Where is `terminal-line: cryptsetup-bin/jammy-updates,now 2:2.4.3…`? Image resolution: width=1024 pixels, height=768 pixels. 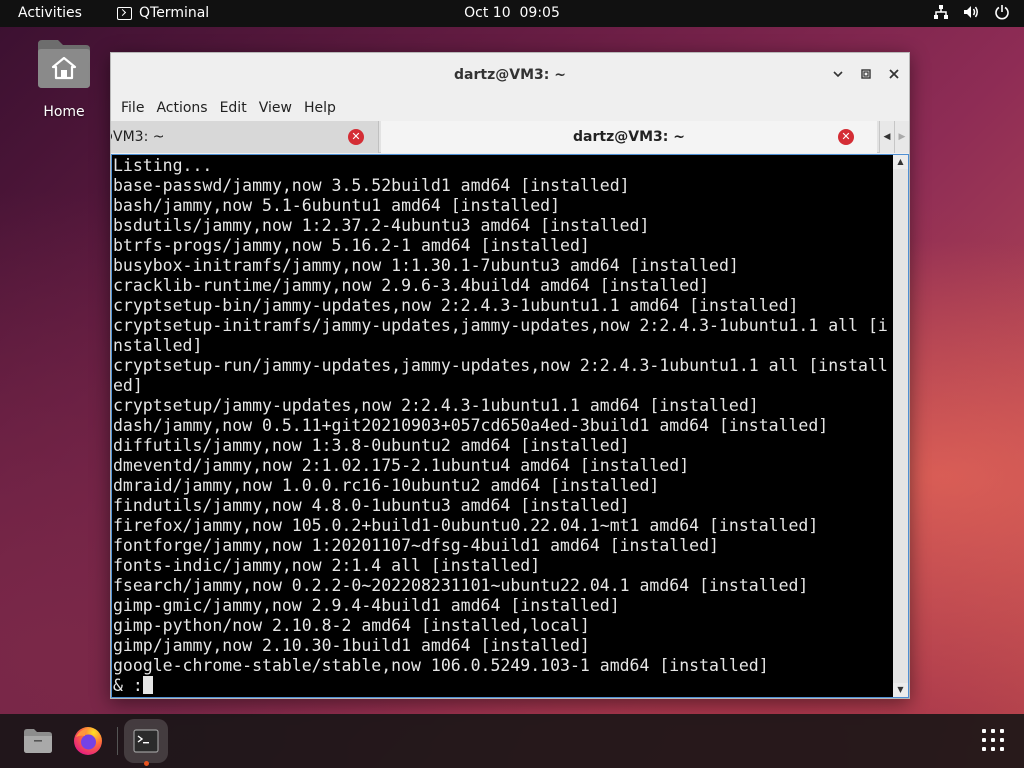 terminal-line: cryptsetup-bin/jammy-updates,now 2:2.4.3… is located at coordinates (456, 305).